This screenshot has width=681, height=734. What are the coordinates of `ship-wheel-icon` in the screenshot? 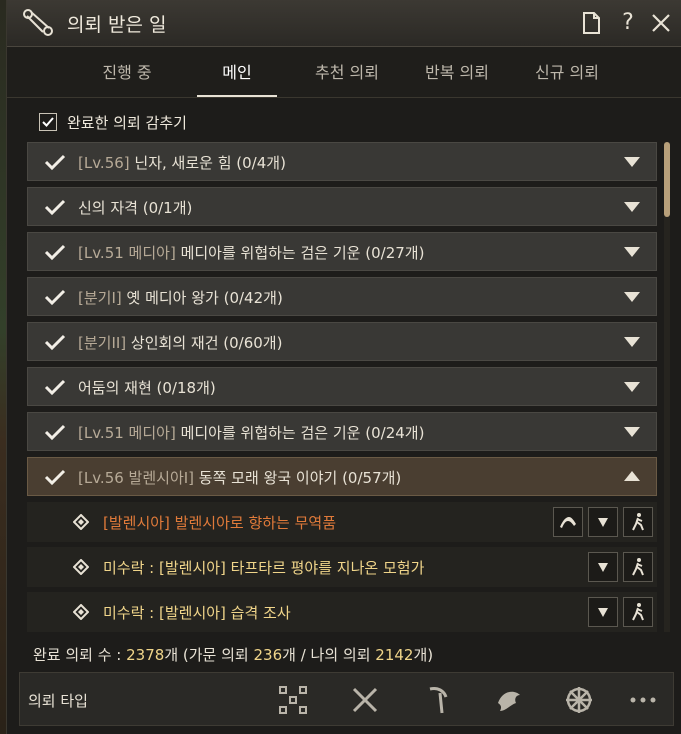 It's located at (579, 700).